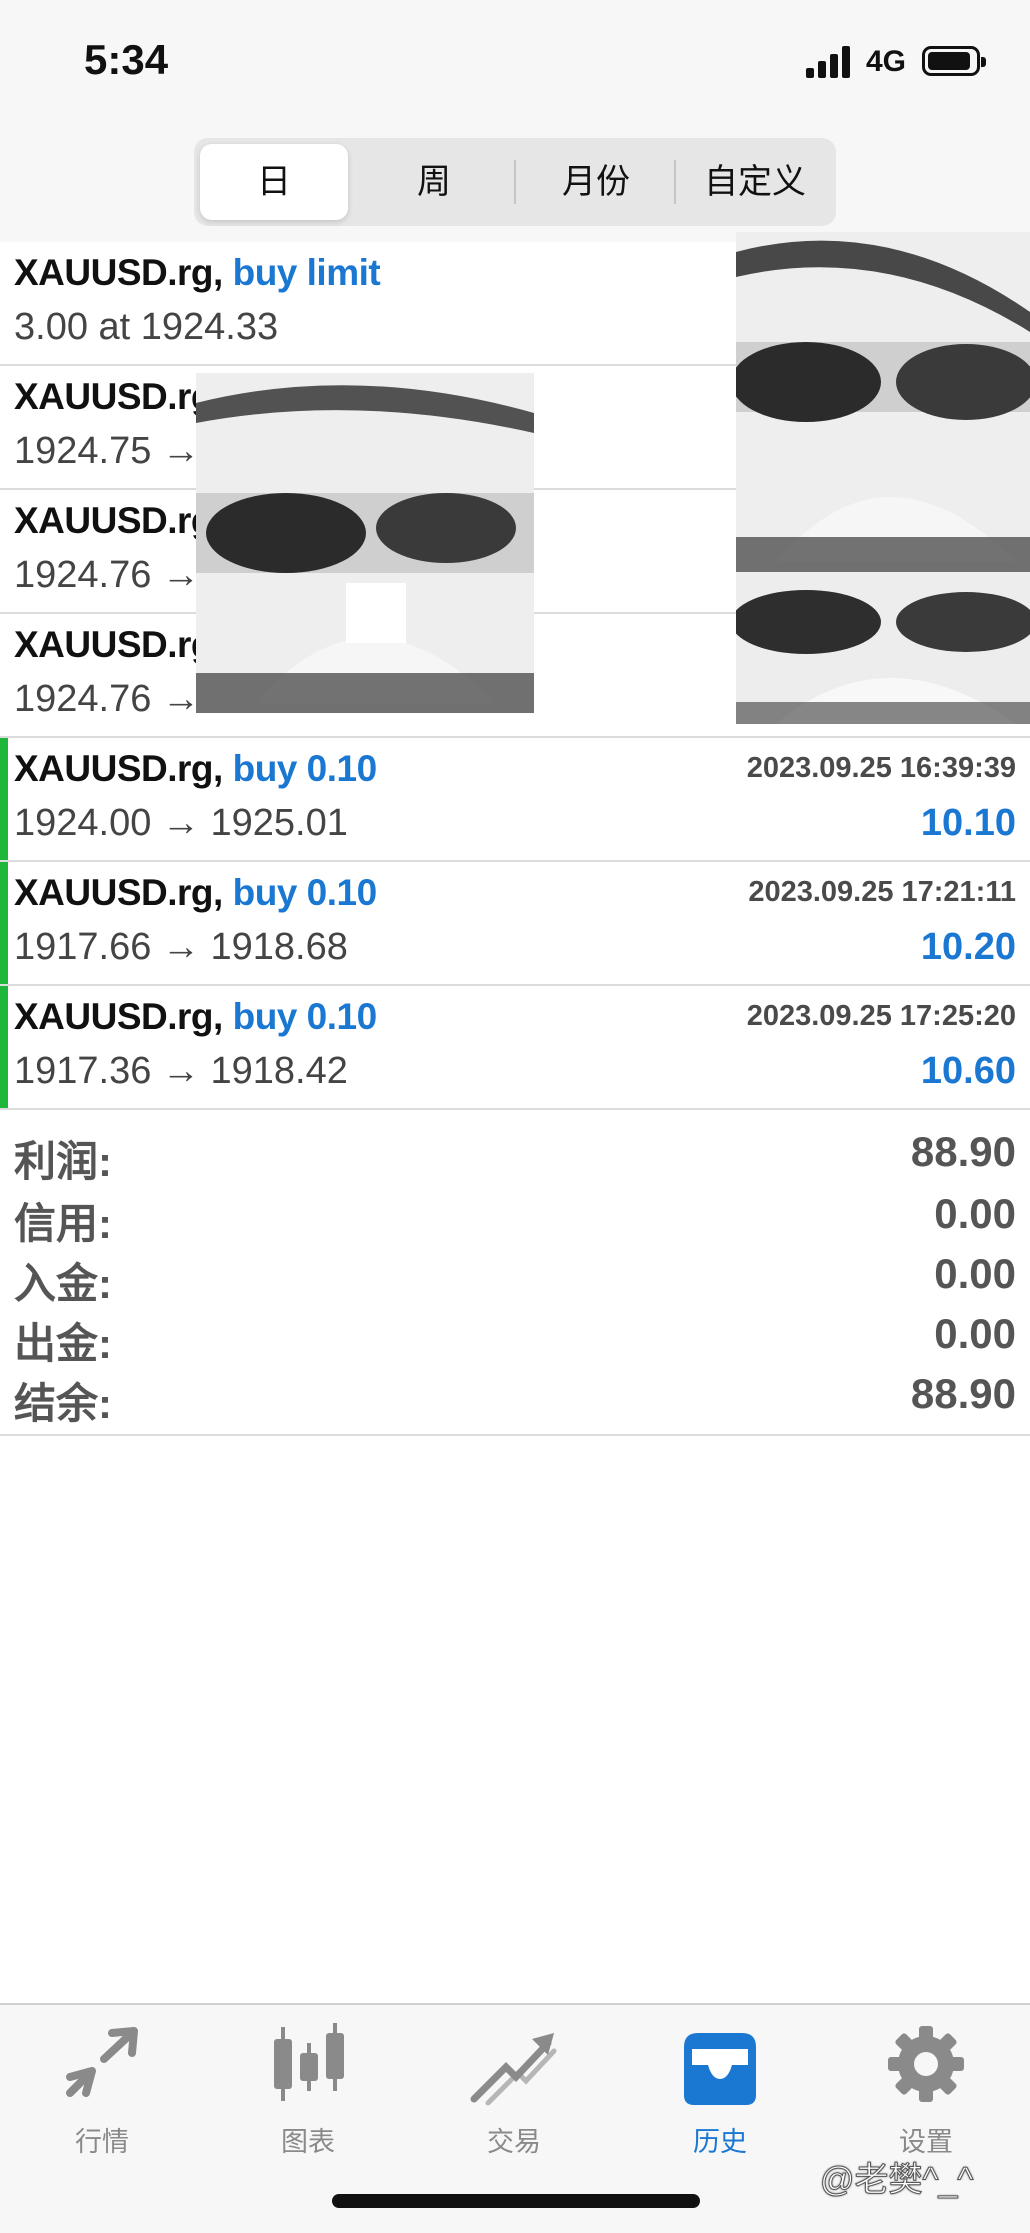 The width and height of the screenshot is (1030, 2233). What do you see at coordinates (515, 65) in the screenshot?
I see `status-bar: 5:34 4G` at bounding box center [515, 65].